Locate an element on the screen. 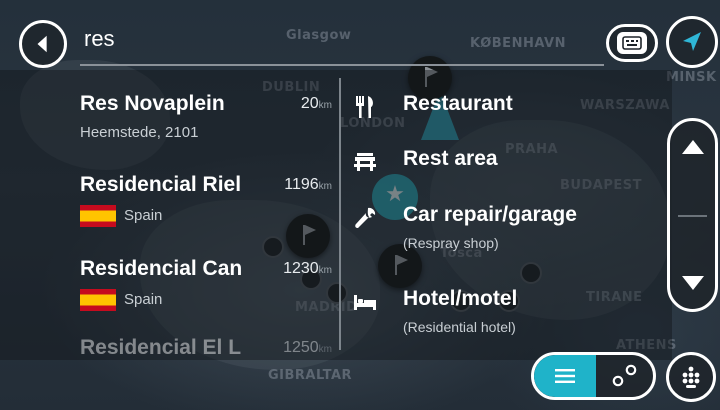 This screenshot has height=410, width=720. result-name: Residencial El L is located at coordinates (161, 347).